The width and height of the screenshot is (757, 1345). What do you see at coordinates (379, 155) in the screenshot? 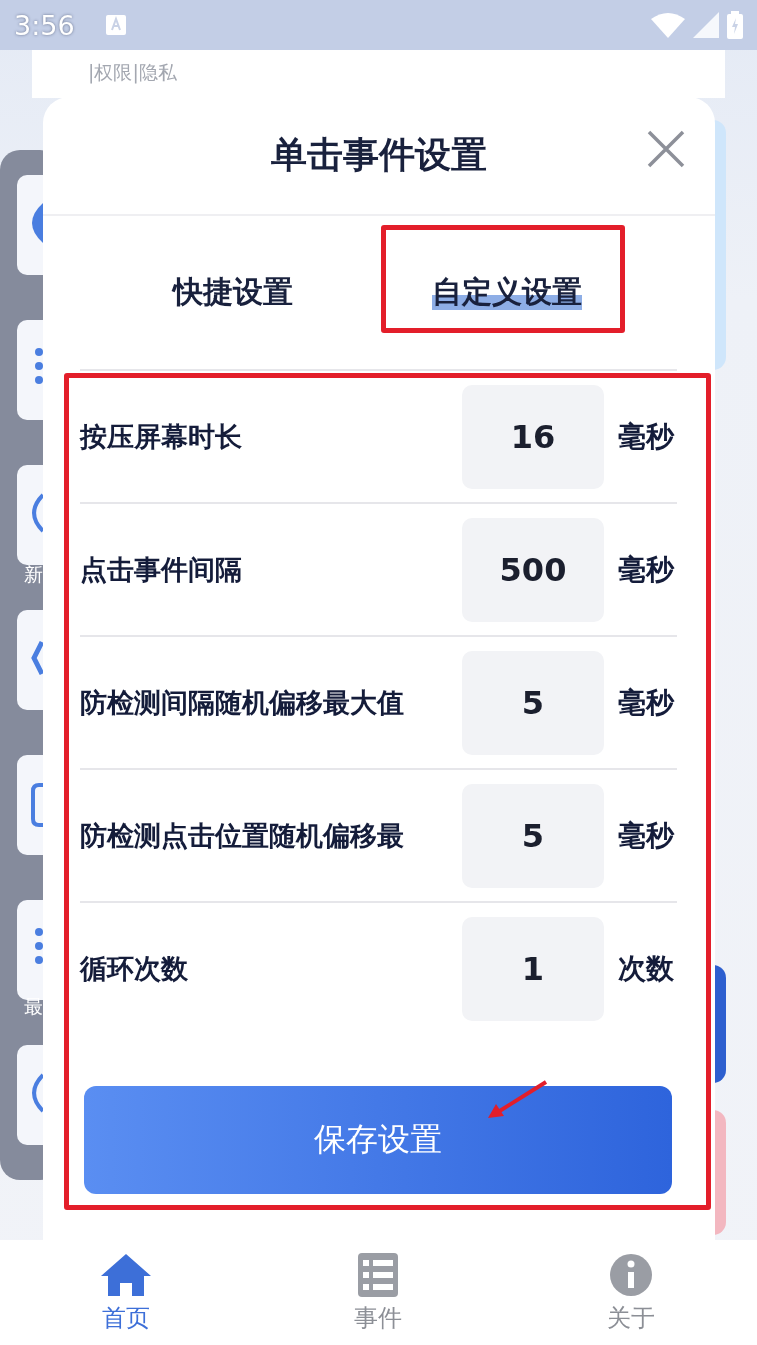
I see `dialog-title: 单击事件设置` at bounding box center [379, 155].